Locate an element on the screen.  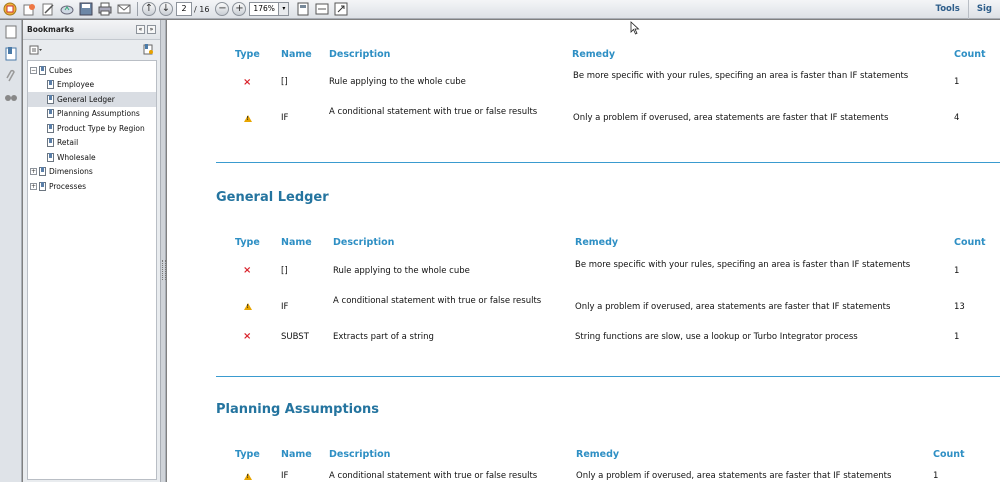
new-bookmark-icon is located at coordinates (148, 49).